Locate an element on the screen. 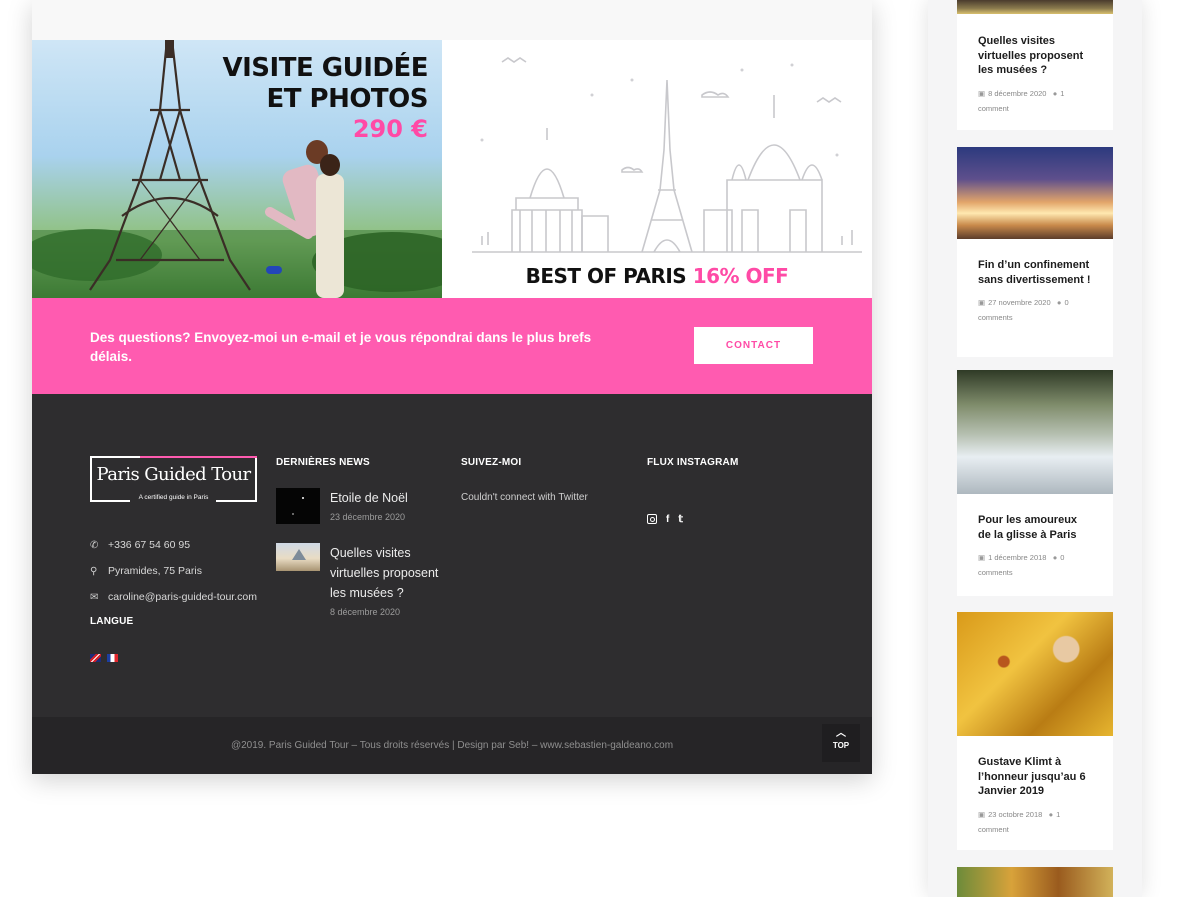  best-of-paris-banner: BEST OF PARIS 16% OFF is located at coordinates (657, 169).